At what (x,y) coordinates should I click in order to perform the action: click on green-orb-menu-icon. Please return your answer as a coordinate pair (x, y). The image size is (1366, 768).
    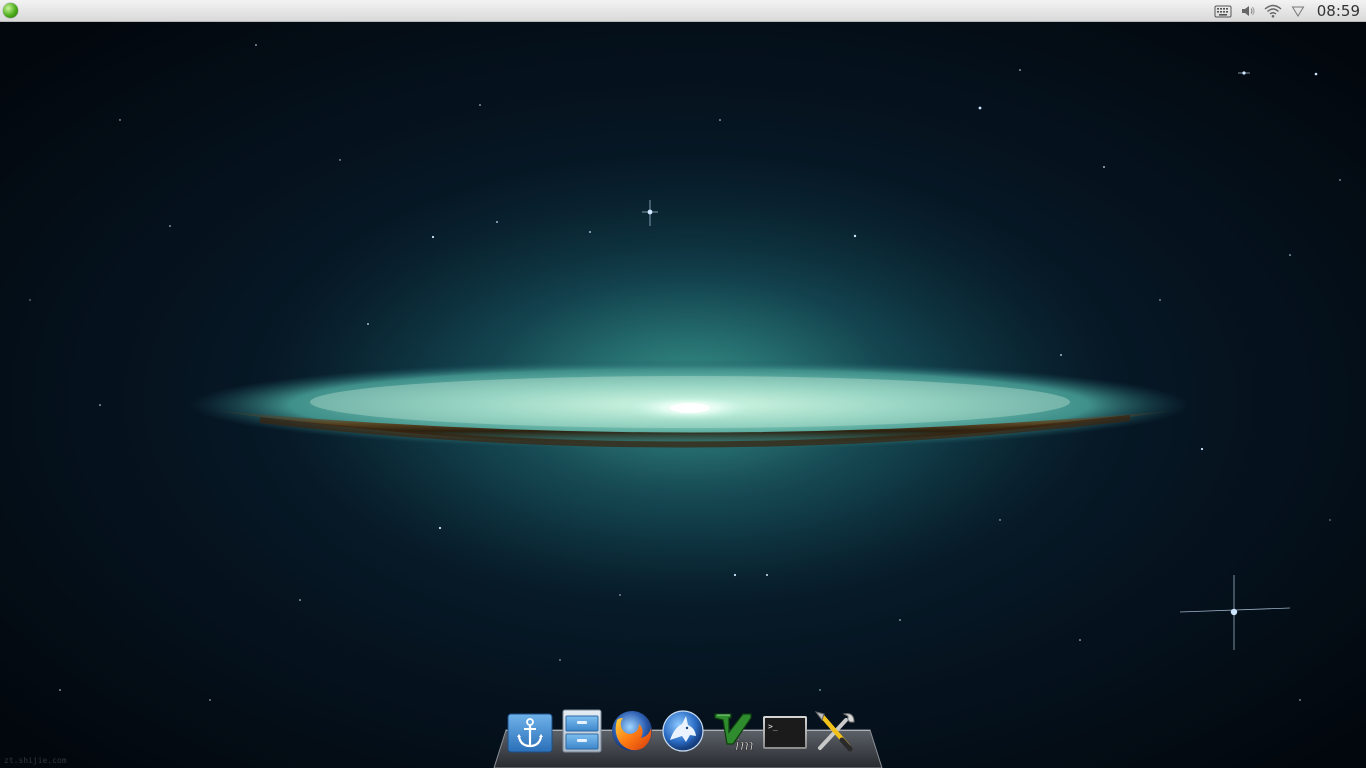
    Looking at the image, I should click on (10, 10).